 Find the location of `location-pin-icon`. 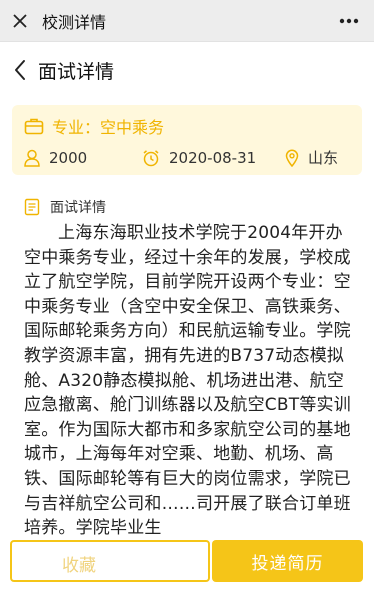

location-pin-icon is located at coordinates (292, 158).